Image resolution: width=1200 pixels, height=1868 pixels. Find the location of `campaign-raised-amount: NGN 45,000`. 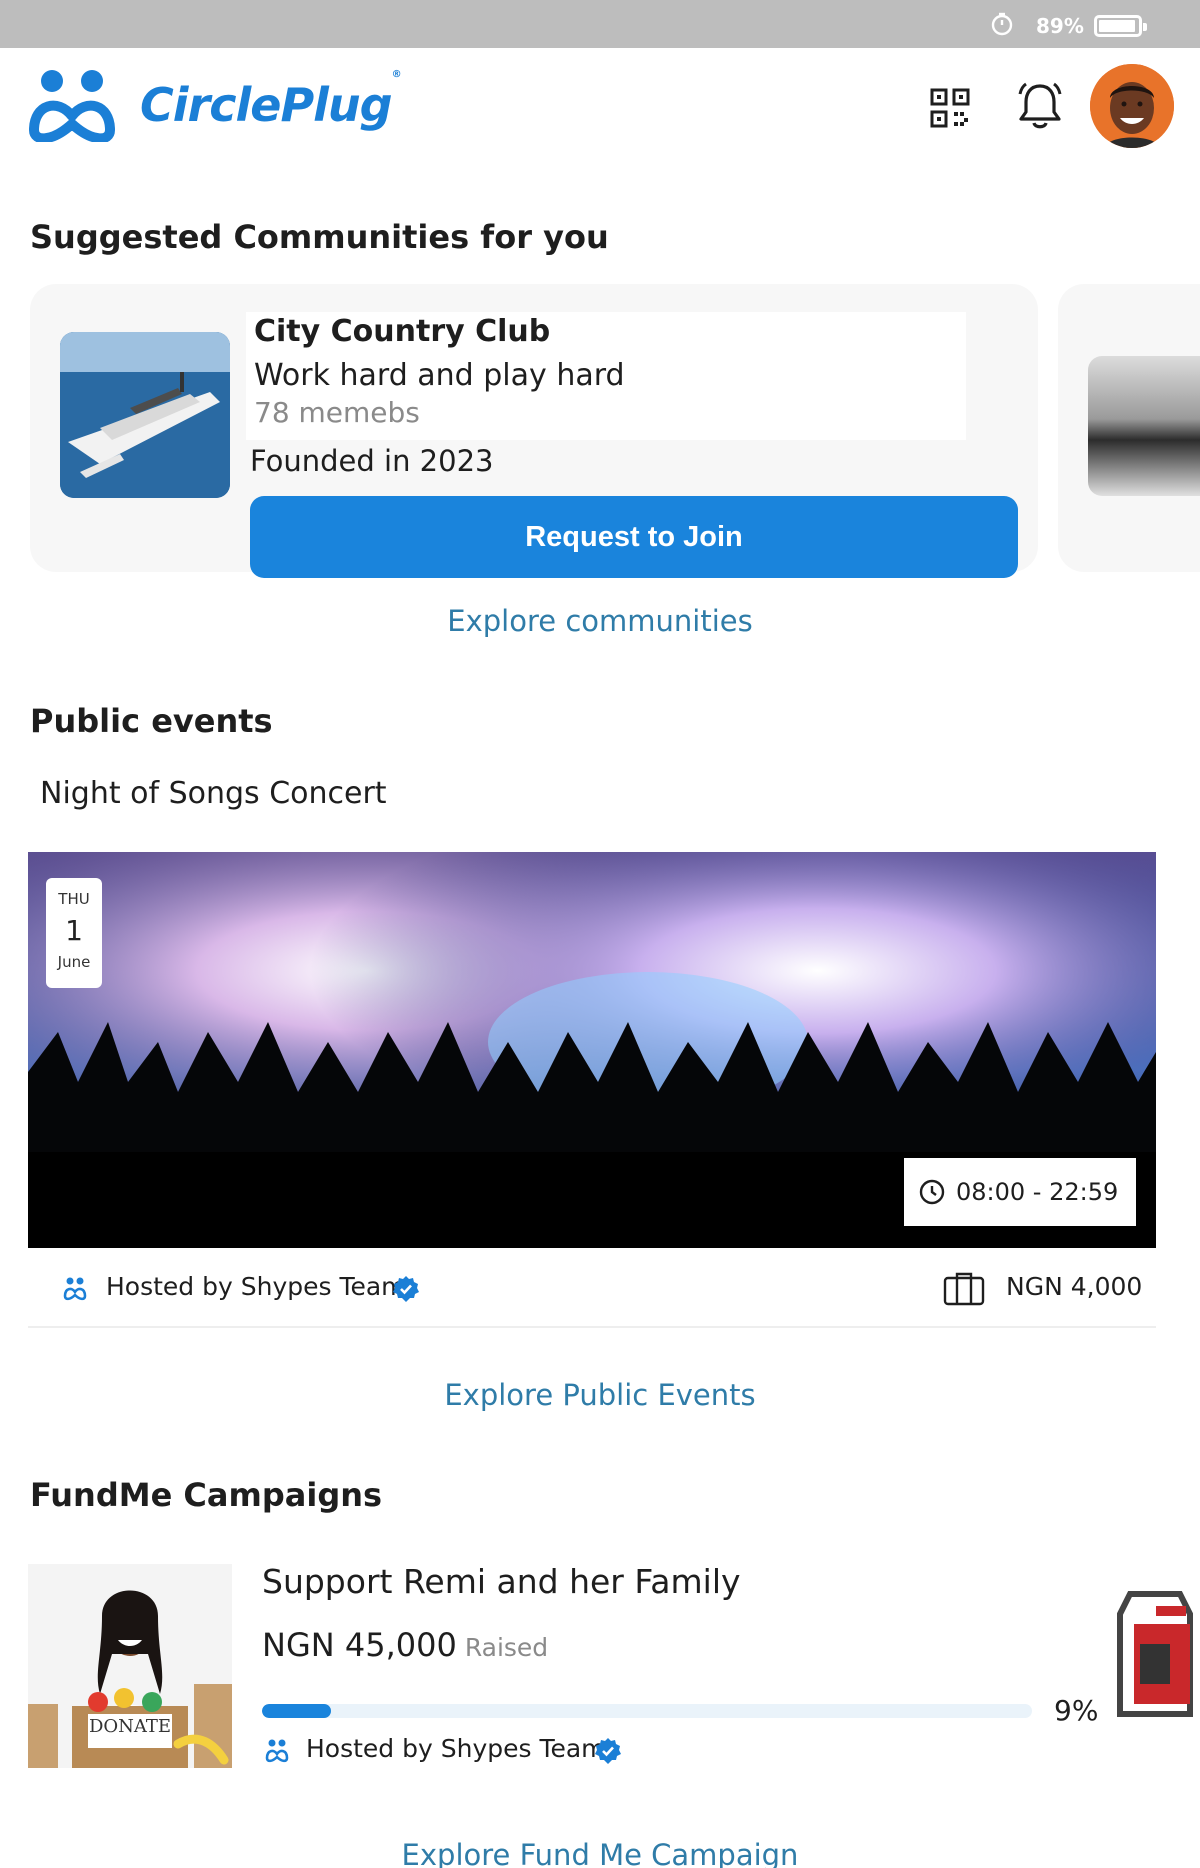

campaign-raised-amount: NGN 45,000 is located at coordinates (359, 1645).